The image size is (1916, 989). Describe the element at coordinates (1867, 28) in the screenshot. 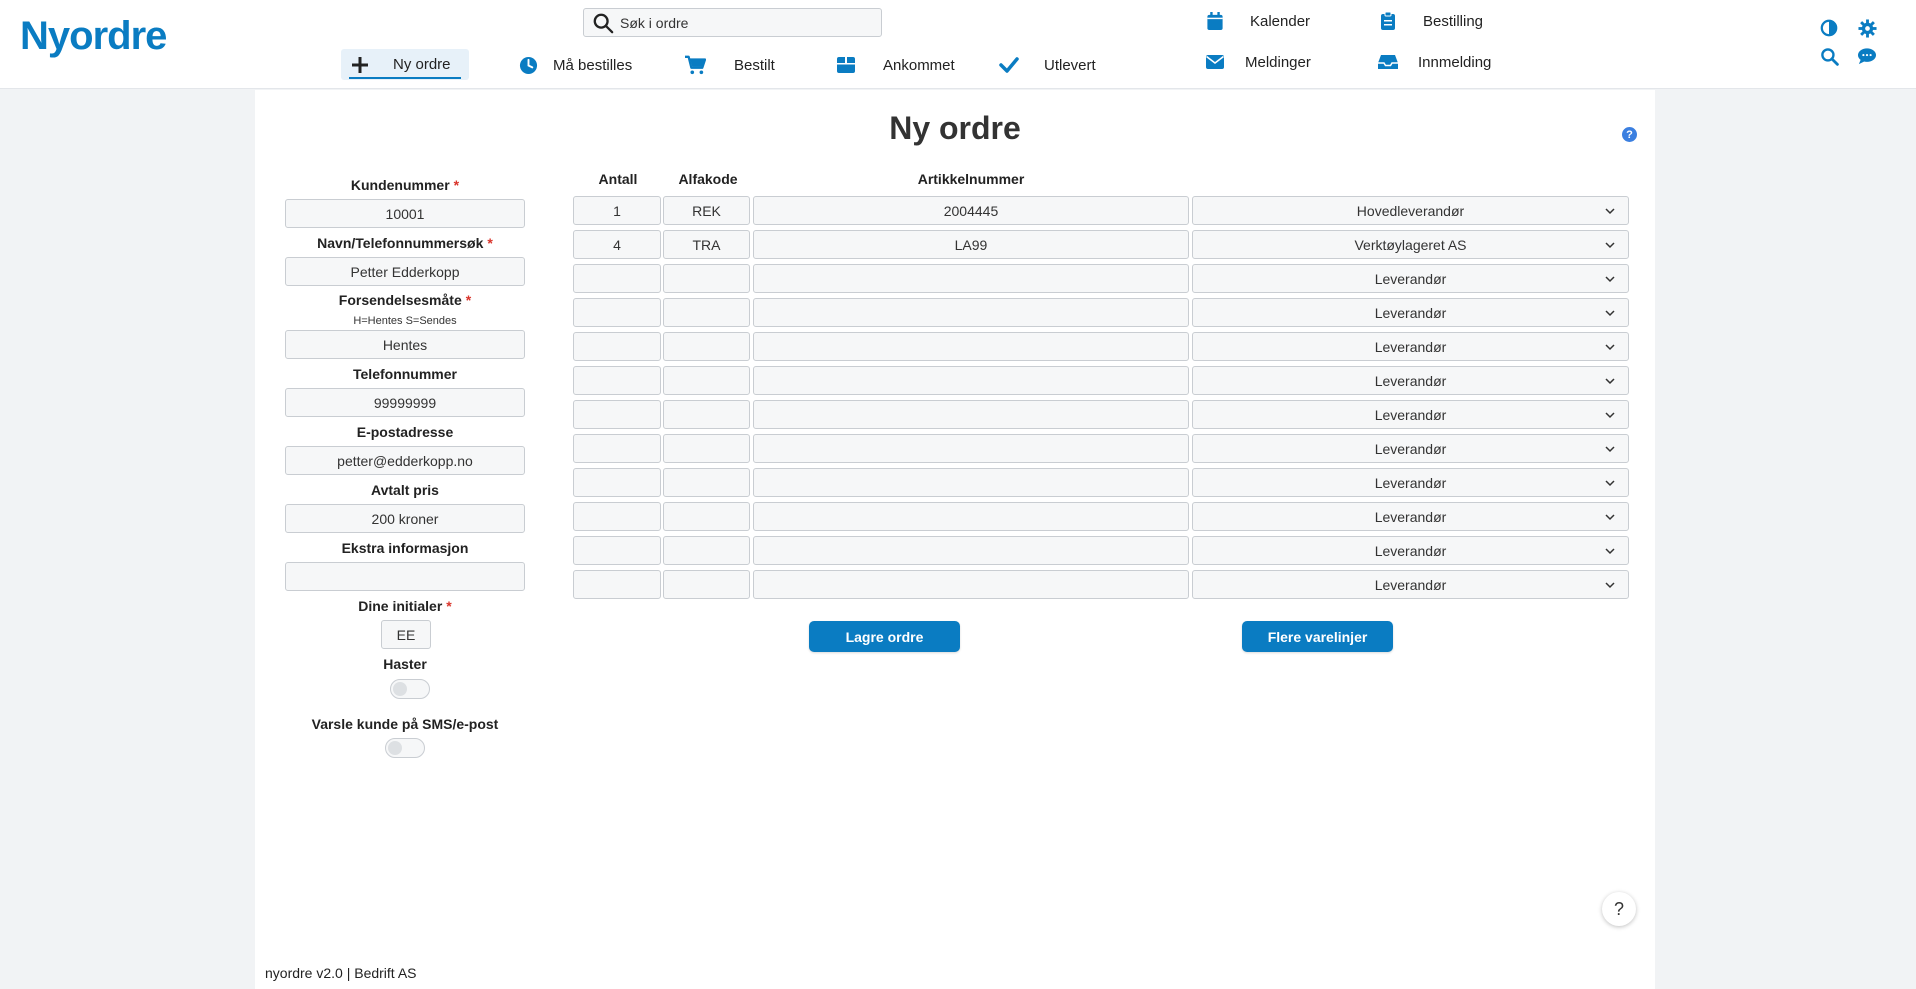

I see `gear-icon` at that location.